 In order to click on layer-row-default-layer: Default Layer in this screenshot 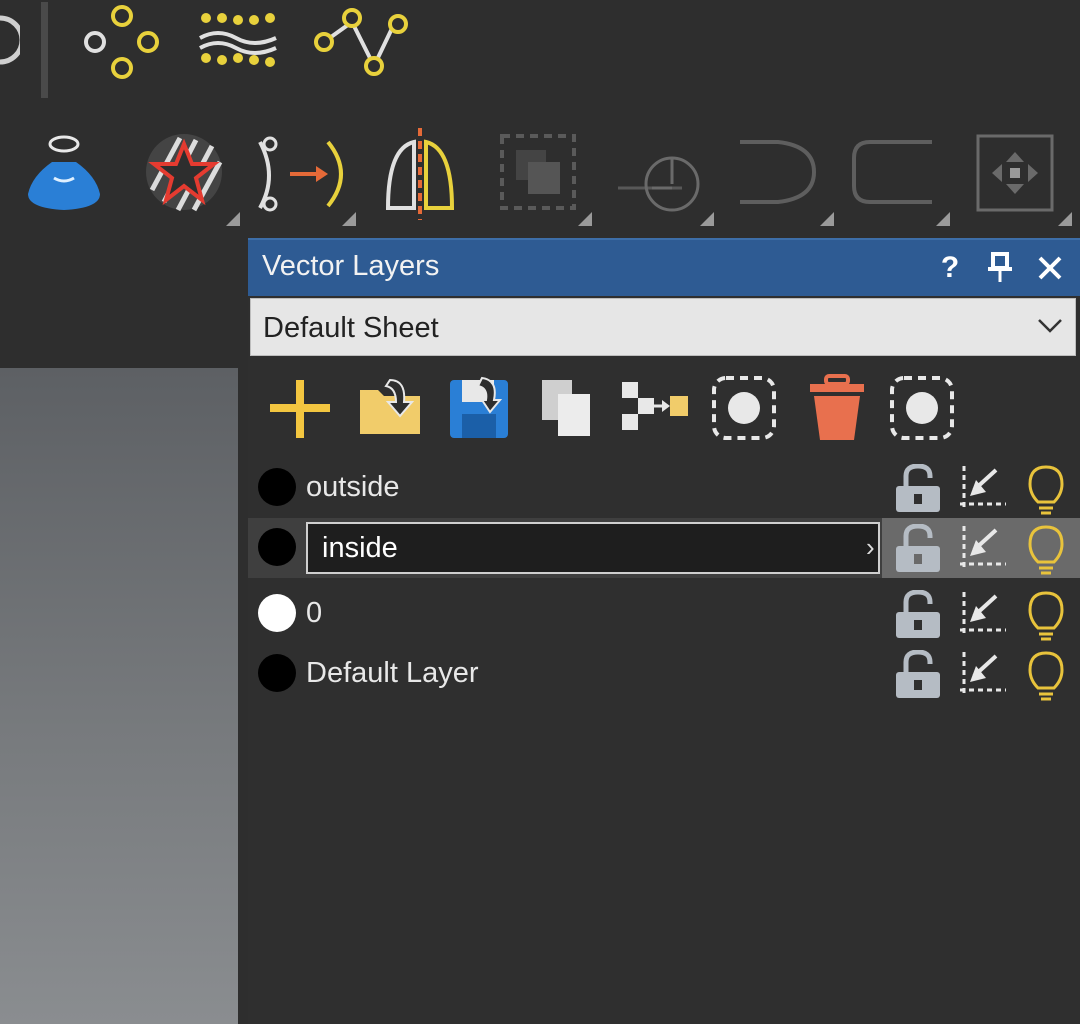, I will do `click(664, 674)`.